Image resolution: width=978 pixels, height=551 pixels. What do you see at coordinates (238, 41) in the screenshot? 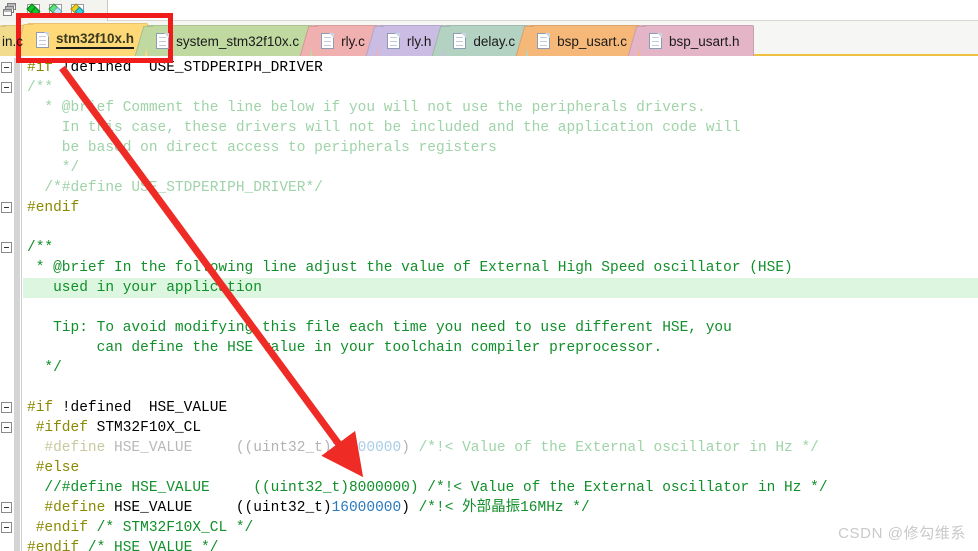
I see `tab-label: system_stm32f10x.c` at bounding box center [238, 41].